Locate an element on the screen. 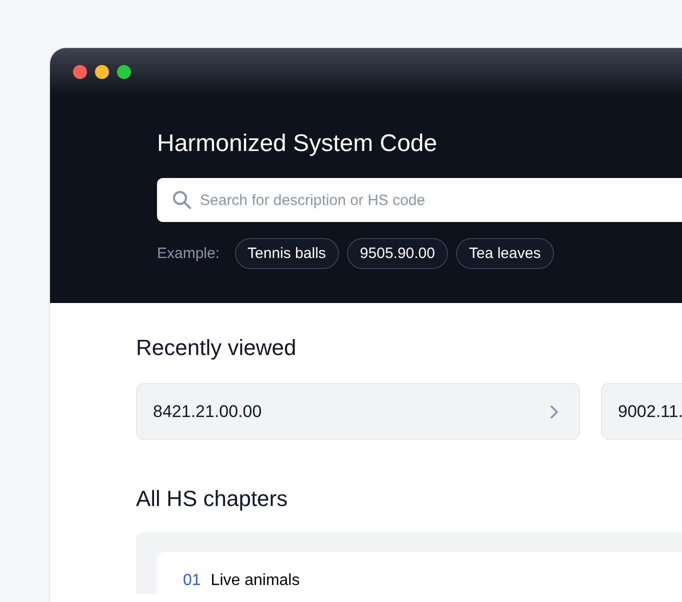 The image size is (682, 602). section-heading: Recently viewed is located at coordinates (217, 348).